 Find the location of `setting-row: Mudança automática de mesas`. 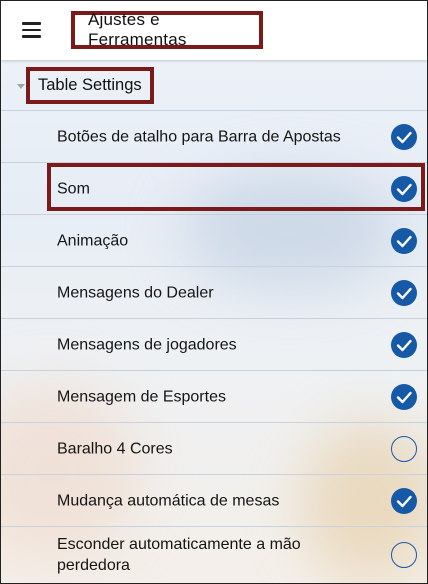

setting-row: Mudança automática de mesas is located at coordinates (214, 500).